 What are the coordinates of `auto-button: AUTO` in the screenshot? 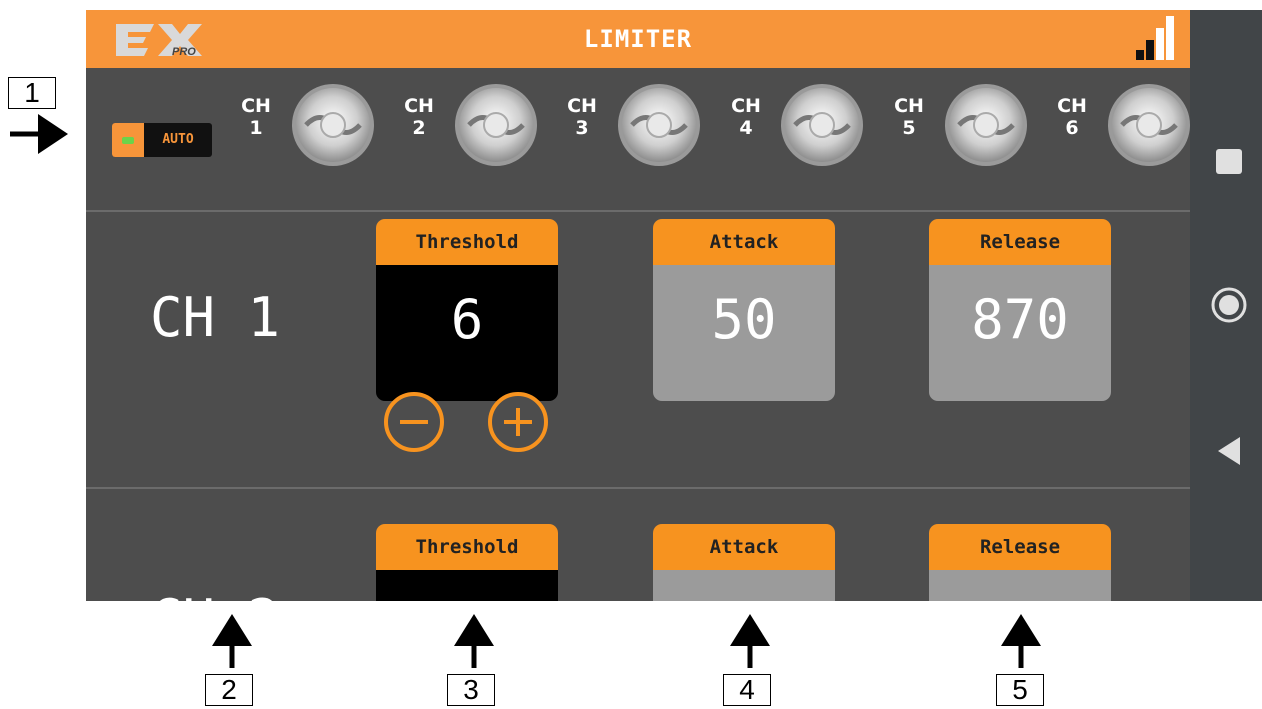 It's located at (162, 140).